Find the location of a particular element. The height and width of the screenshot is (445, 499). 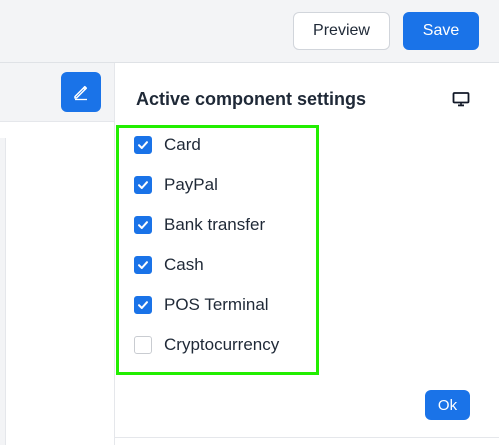

bank-transfer-checkbox is located at coordinates (143, 225).